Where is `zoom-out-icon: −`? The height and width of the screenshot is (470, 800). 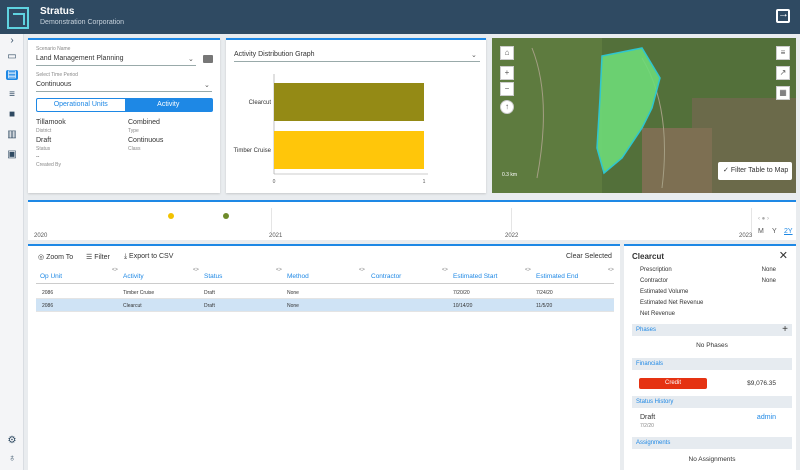
zoom-out-icon: − is located at coordinates (507, 89).